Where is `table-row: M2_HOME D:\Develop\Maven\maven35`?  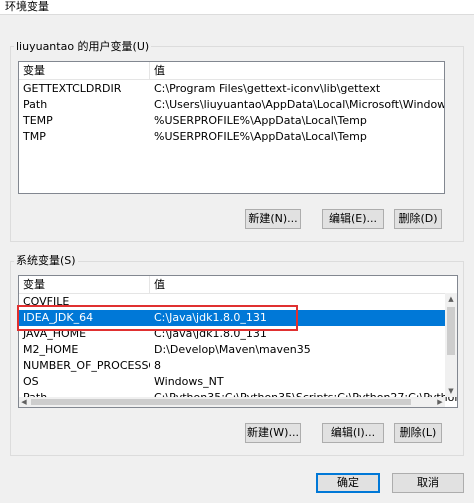 table-row: M2_HOME D:\Develop\Maven\maven35 is located at coordinates (232, 350).